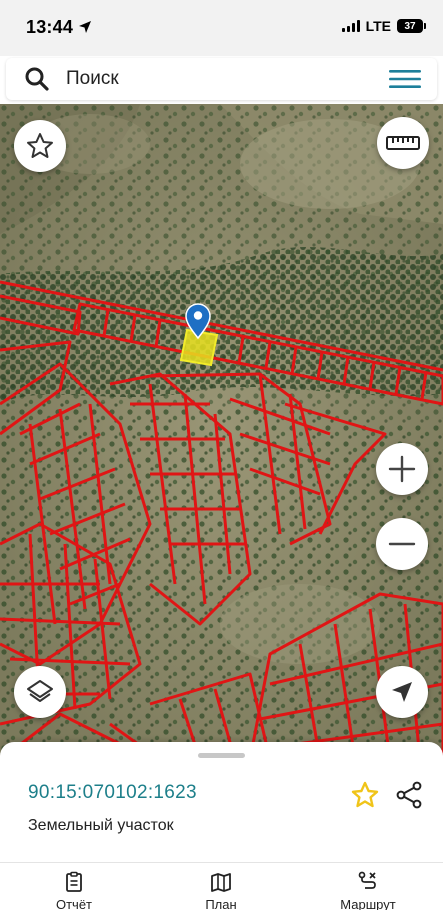 The width and height of the screenshot is (443, 910). What do you see at coordinates (74, 903) in the screenshot?
I see `tab-report-label: Отчёт` at bounding box center [74, 903].